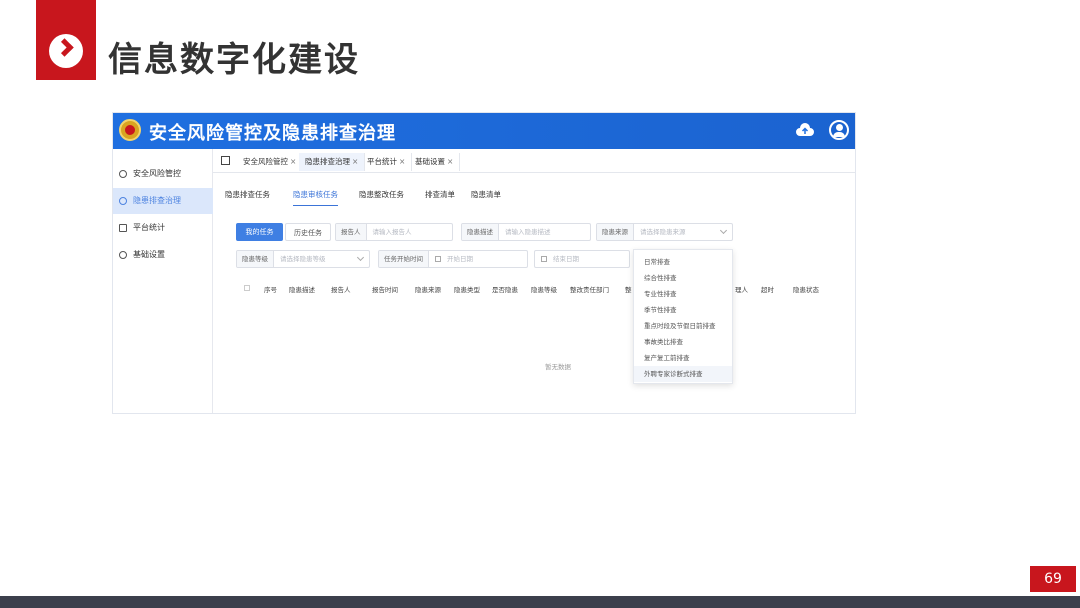 The image size is (1080, 608). I want to click on column-header: 整改责任部门, so click(589, 290).